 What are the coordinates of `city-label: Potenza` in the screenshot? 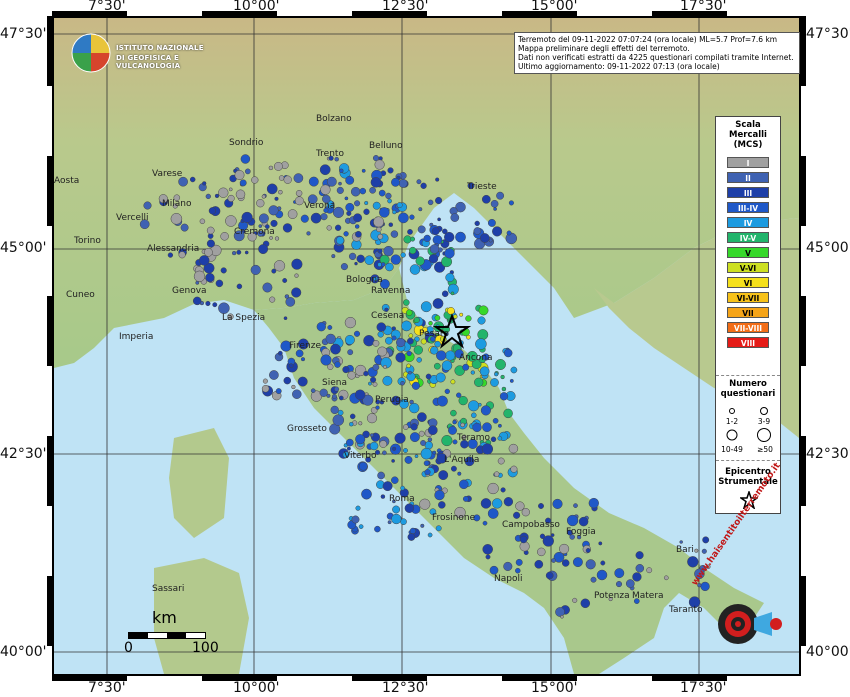 It's located at (612, 596).